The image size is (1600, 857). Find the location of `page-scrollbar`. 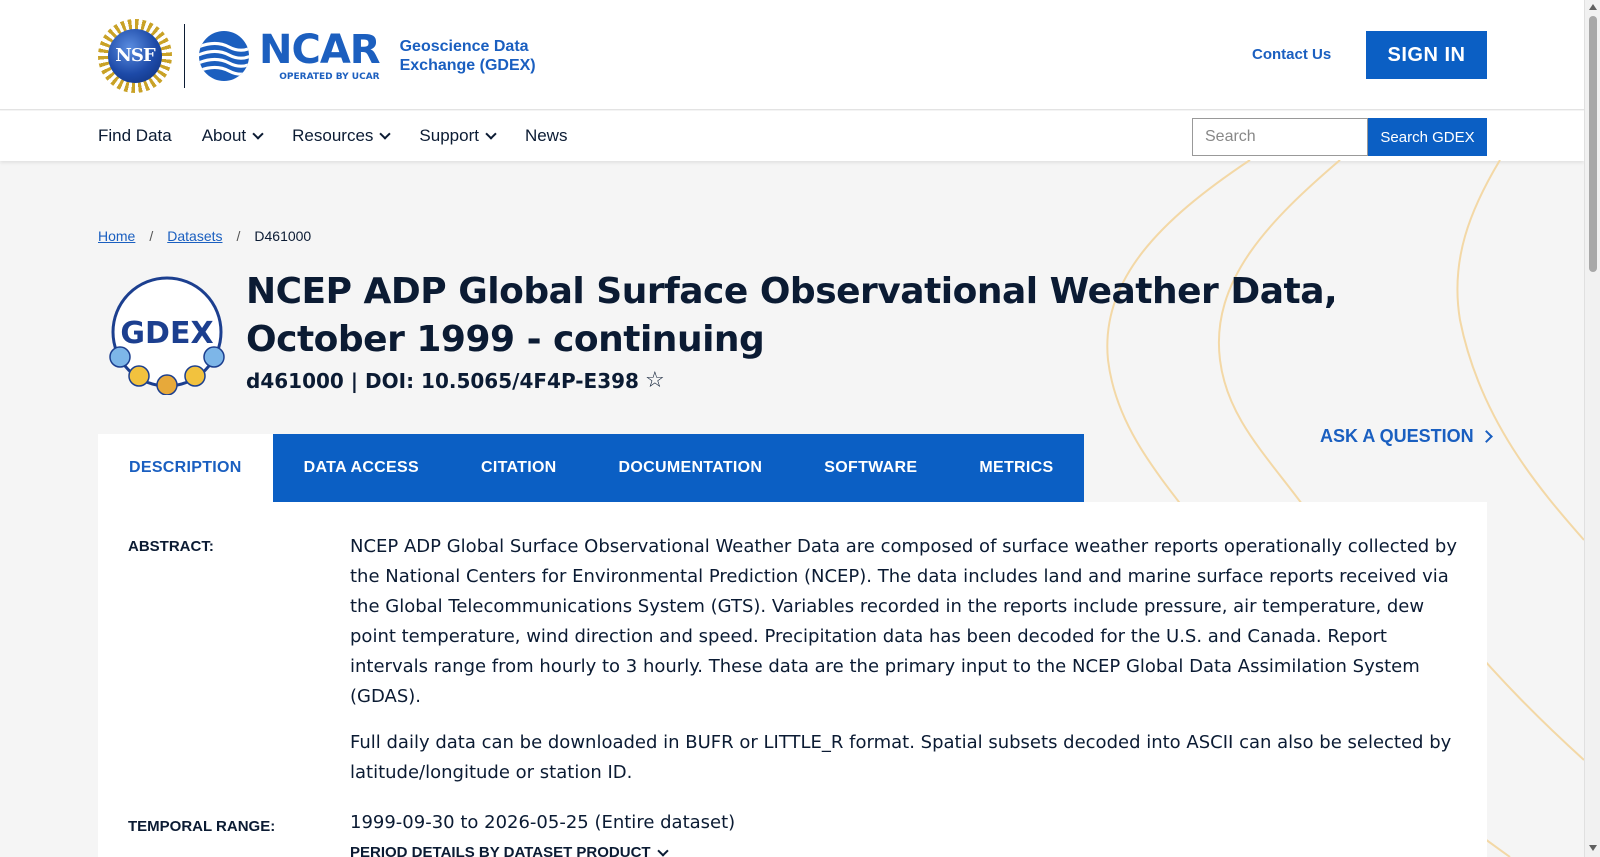

page-scrollbar is located at coordinates (1592, 428).